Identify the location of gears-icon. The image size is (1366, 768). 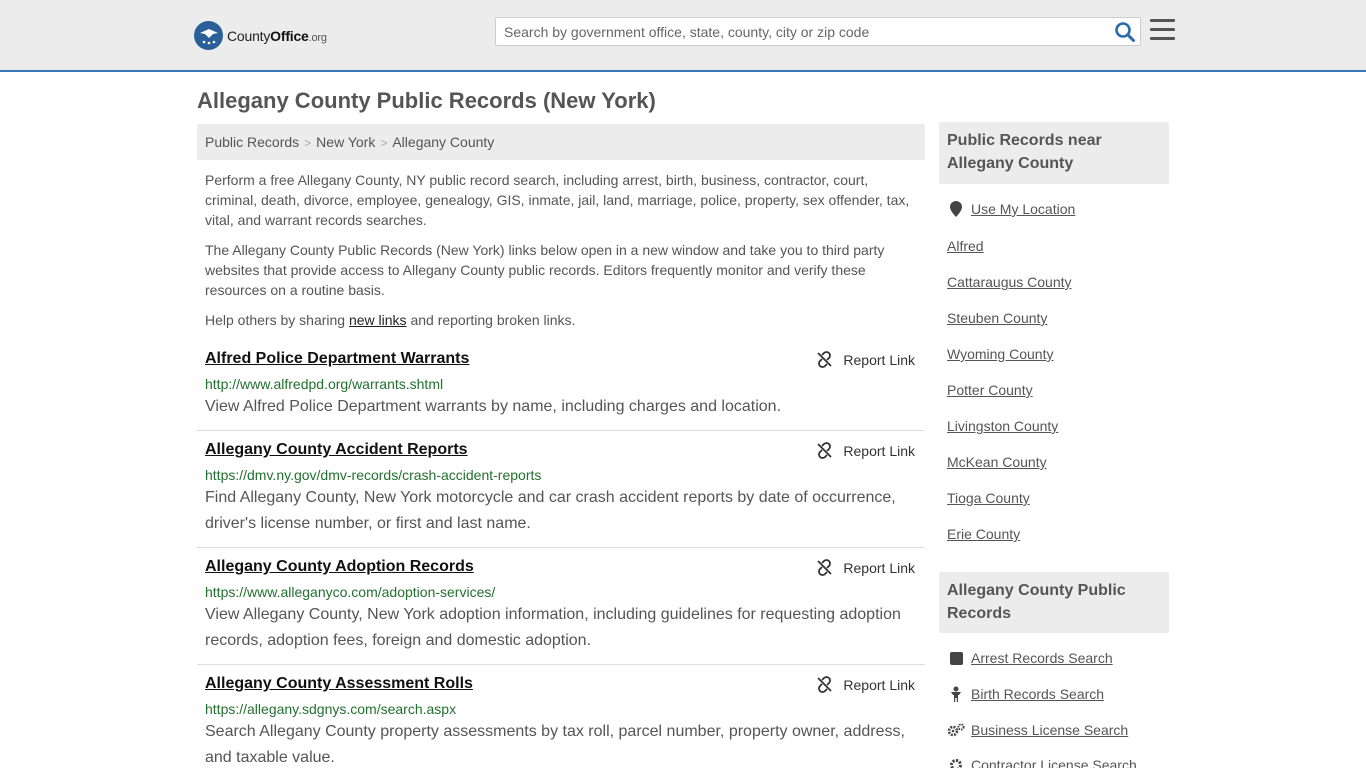
(956, 730).